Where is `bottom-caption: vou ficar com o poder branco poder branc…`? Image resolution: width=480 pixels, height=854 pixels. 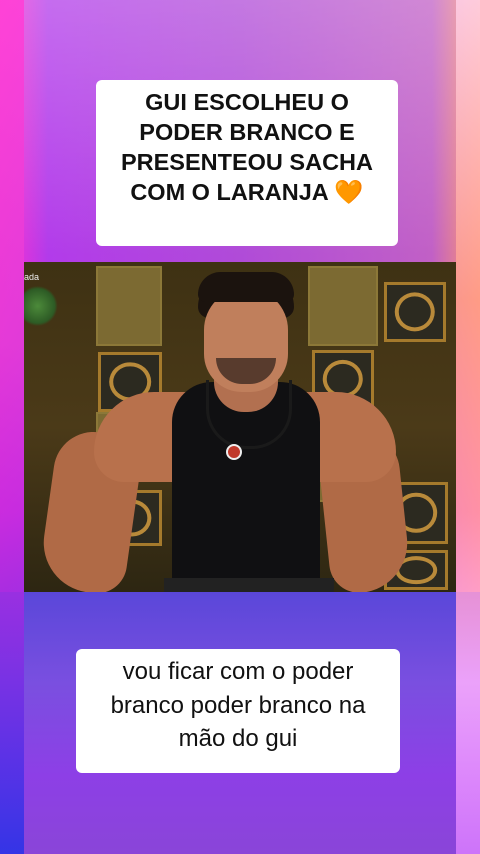
bottom-caption: vou ficar com o poder branco poder branc… is located at coordinates (238, 711).